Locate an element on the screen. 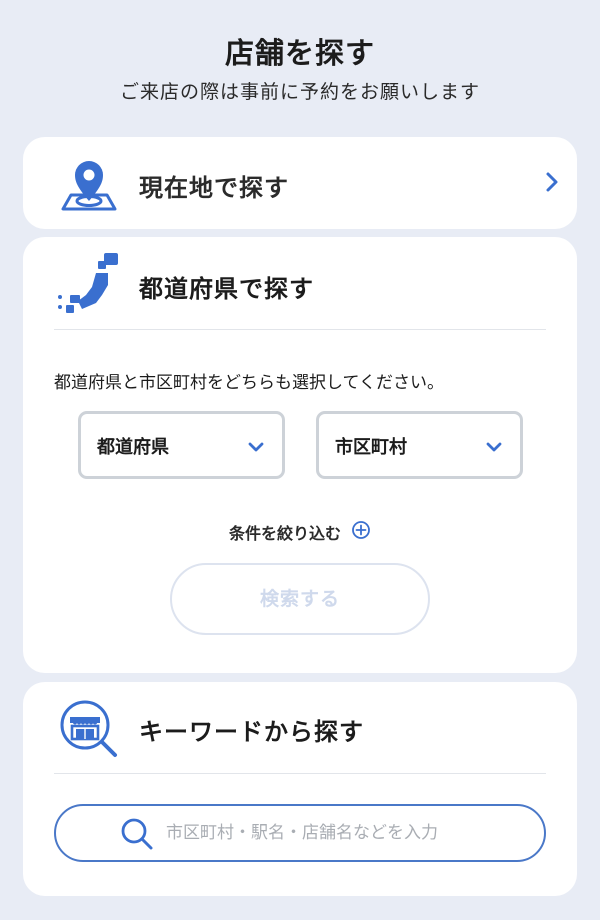 Image resolution: width=600 pixels, height=920 pixels. city-select-value: 市区町村 is located at coordinates (371, 447).